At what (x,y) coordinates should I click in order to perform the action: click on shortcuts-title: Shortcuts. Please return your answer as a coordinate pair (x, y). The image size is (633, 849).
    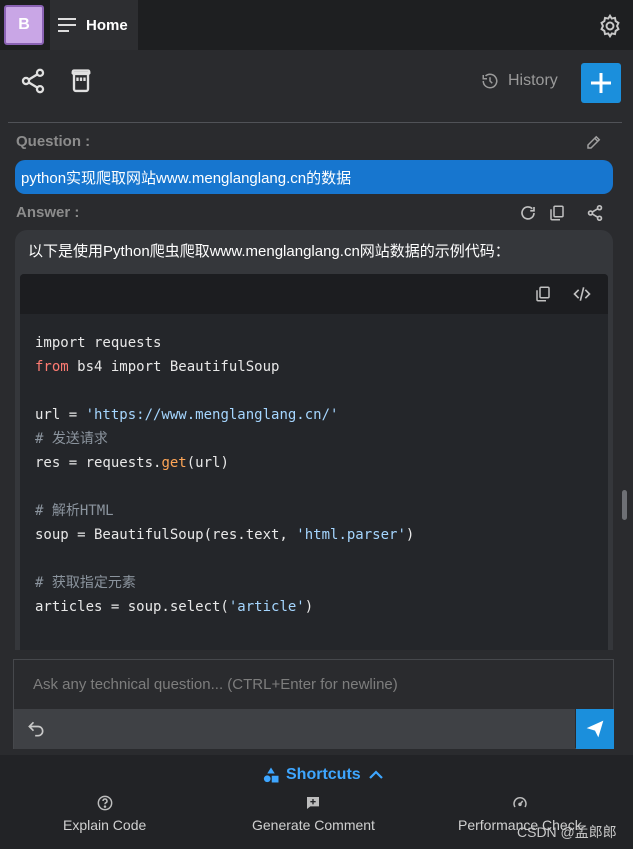
    Looking at the image, I should click on (323, 774).